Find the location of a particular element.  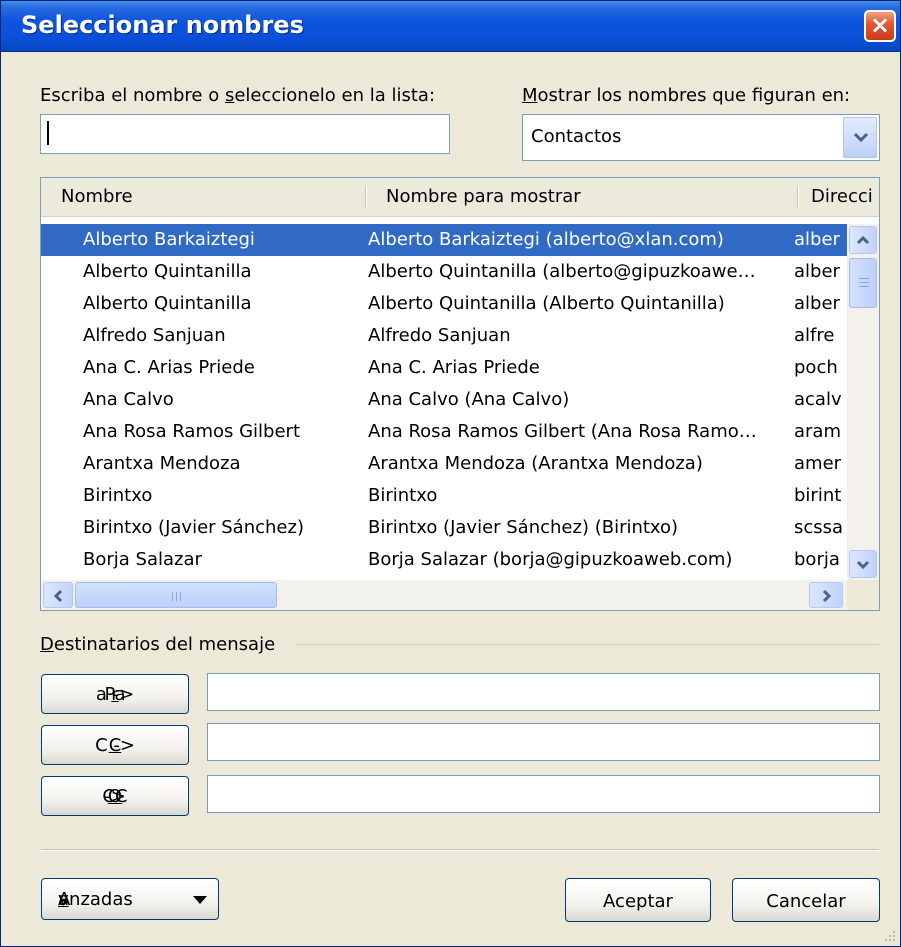

chevron-left-icon is located at coordinates (58, 596).